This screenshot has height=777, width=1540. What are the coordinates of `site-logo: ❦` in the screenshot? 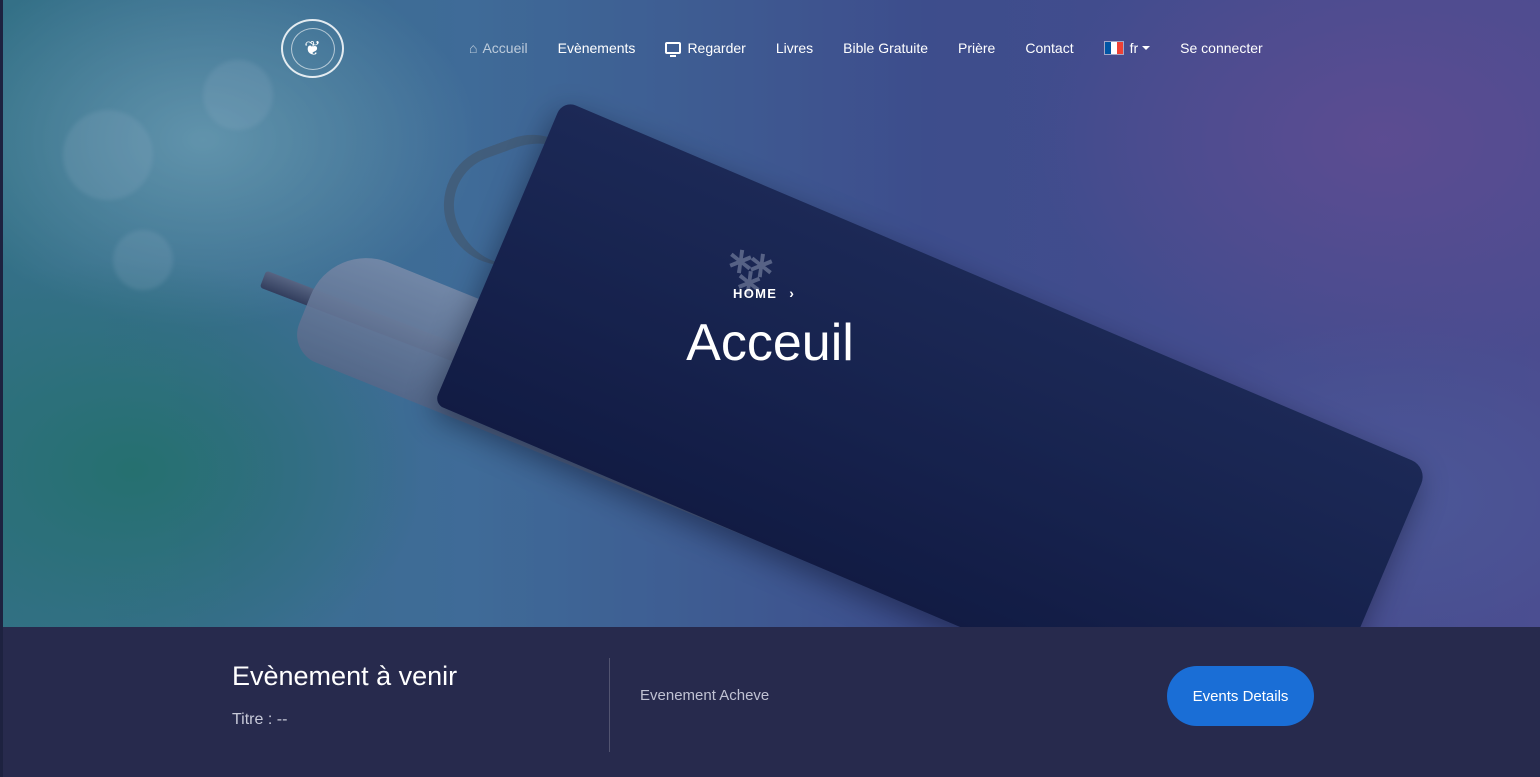 It's located at (312, 48).